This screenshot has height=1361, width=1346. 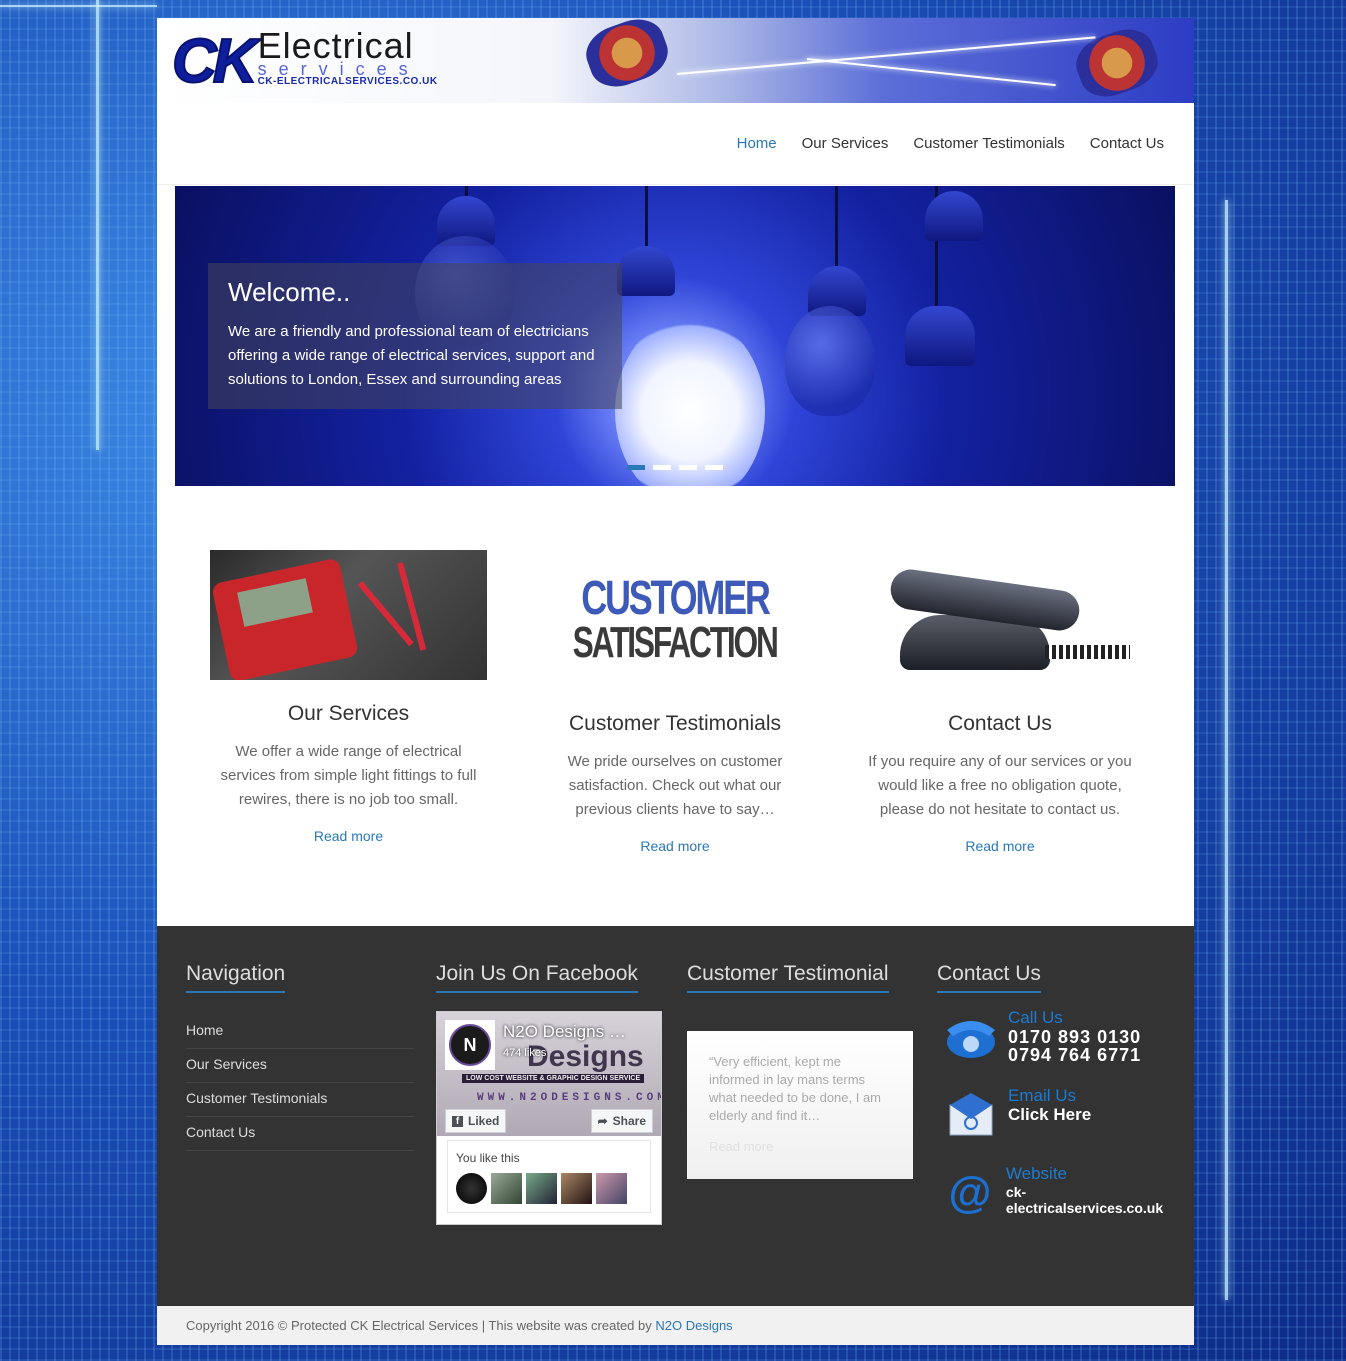 What do you see at coordinates (215, 61) in the screenshot?
I see `logo-mark: CK` at bounding box center [215, 61].